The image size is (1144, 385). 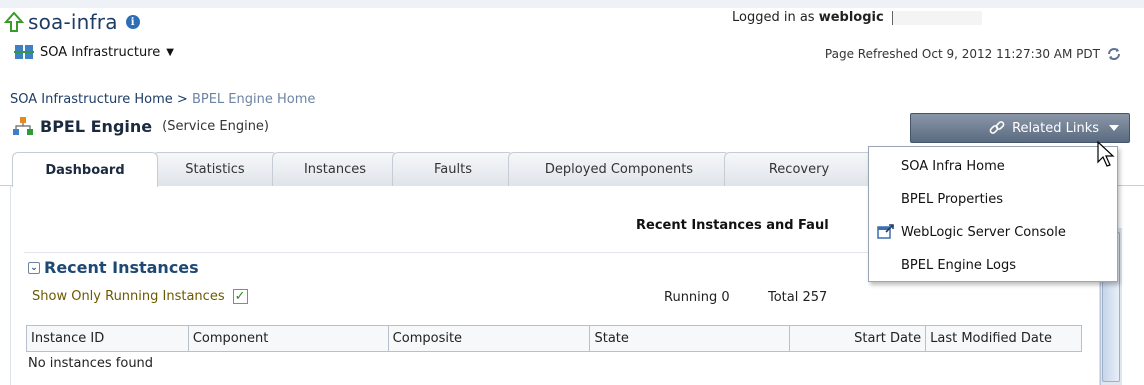 What do you see at coordinates (216, 126) in the screenshot?
I see `page-subtitle: (Service Engine)` at bounding box center [216, 126].